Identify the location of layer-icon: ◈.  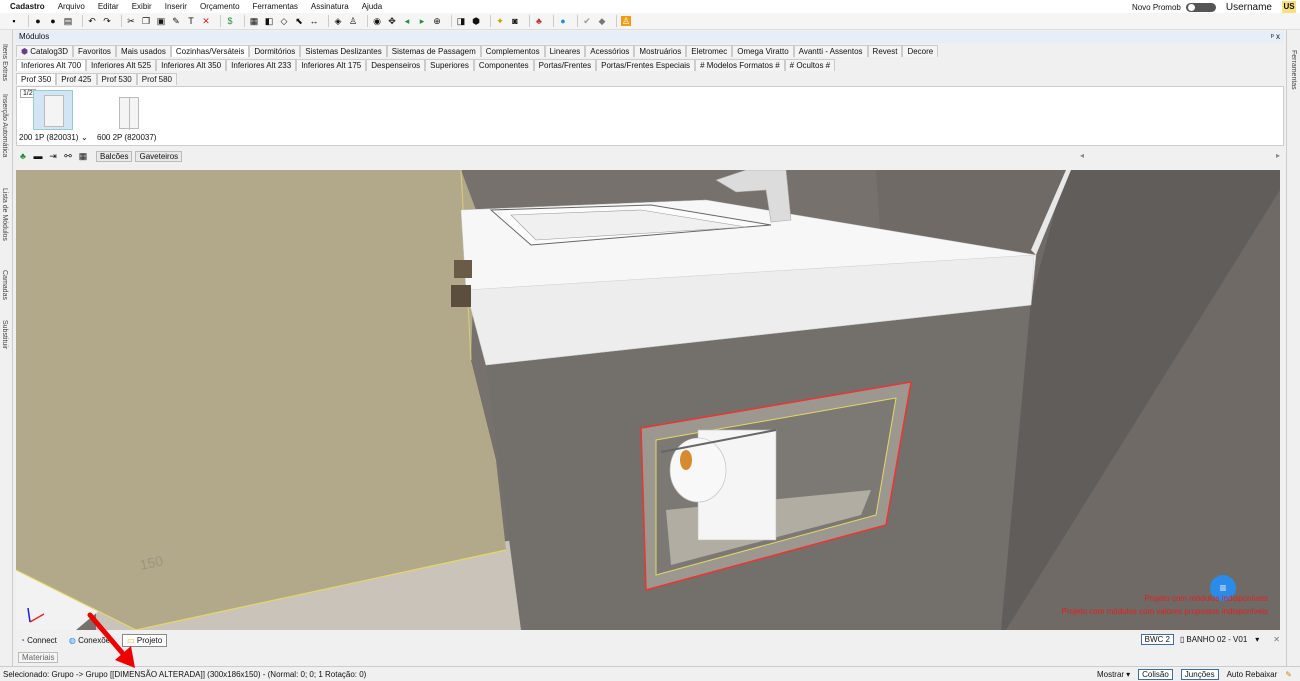
(338, 21).